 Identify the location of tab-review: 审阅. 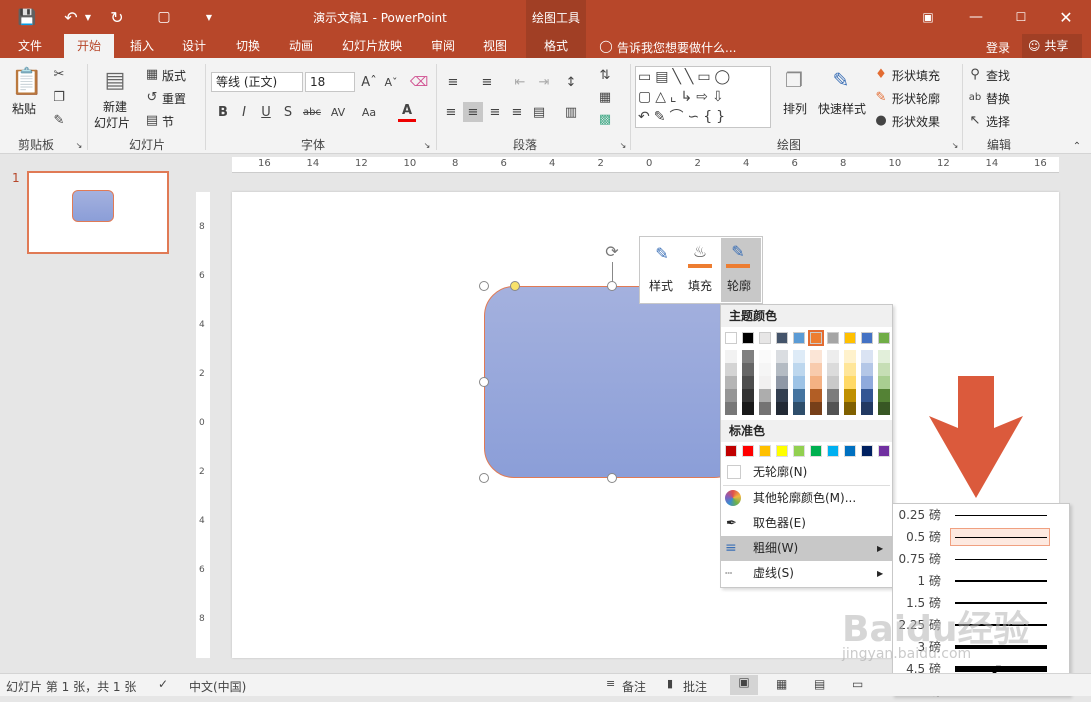
(443, 46).